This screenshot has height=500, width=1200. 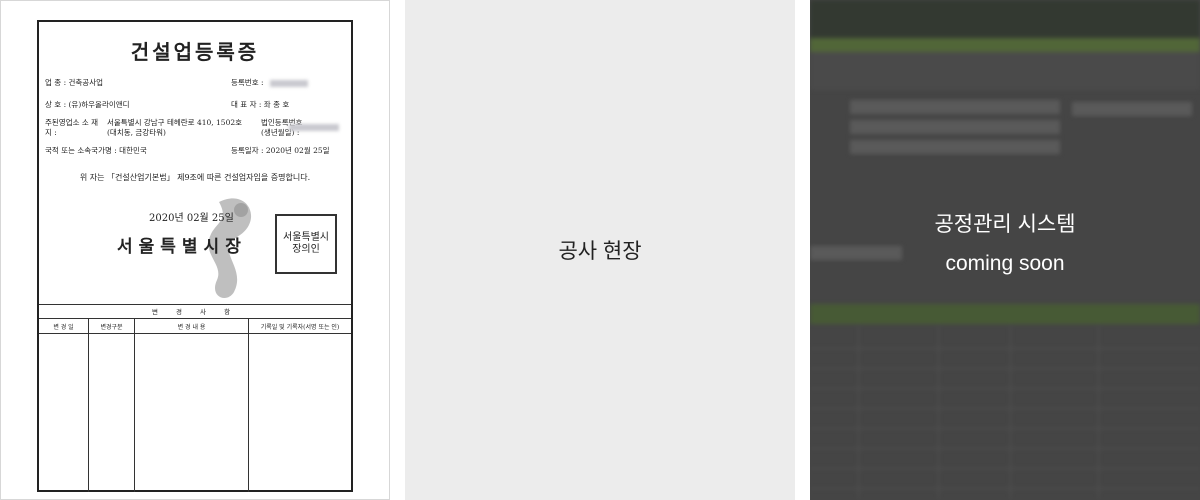 What do you see at coordinates (288, 83) in the screenshot?
I see `redacted-reg-no` at bounding box center [288, 83].